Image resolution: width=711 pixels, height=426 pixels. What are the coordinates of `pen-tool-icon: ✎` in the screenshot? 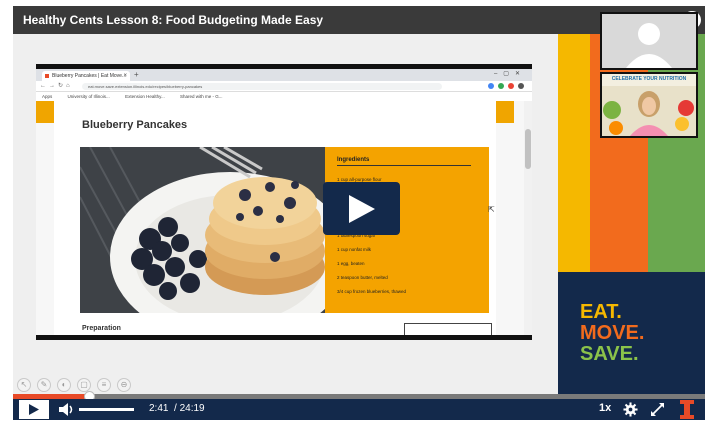 It's located at (44, 385).